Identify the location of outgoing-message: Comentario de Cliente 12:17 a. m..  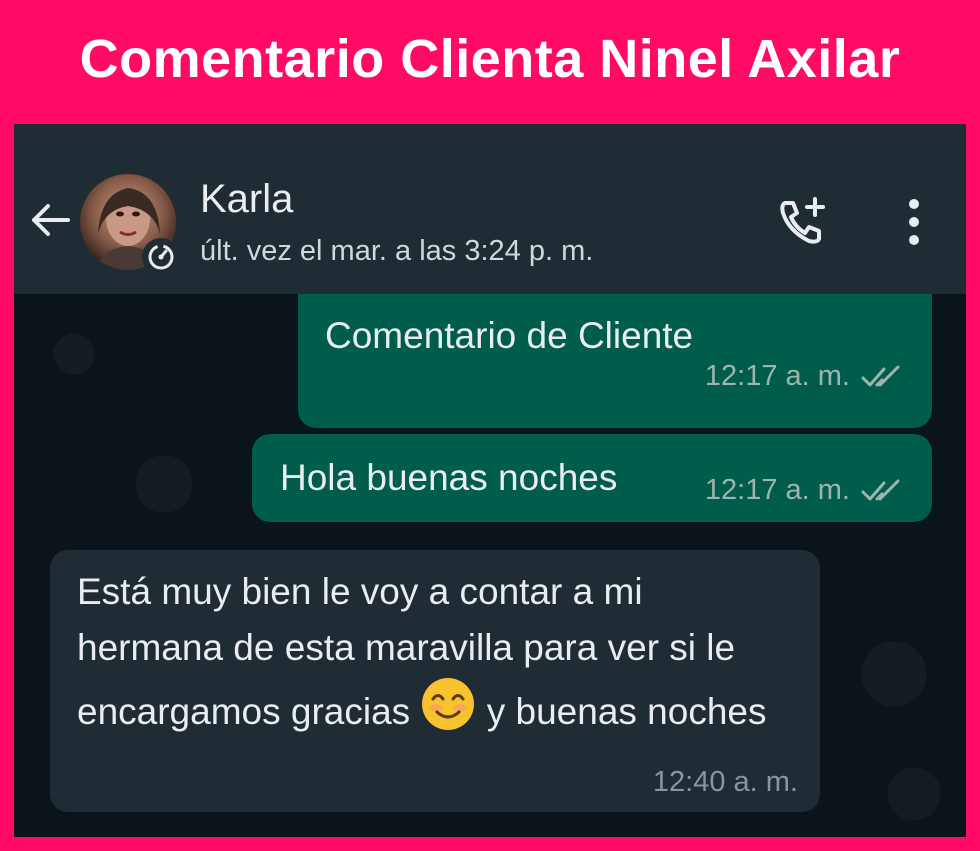
(615, 361).